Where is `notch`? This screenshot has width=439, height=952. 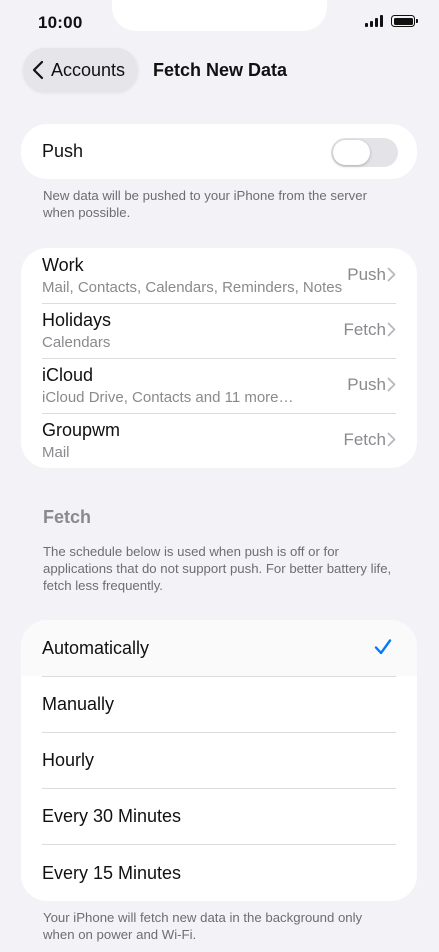
notch is located at coordinates (219, 15).